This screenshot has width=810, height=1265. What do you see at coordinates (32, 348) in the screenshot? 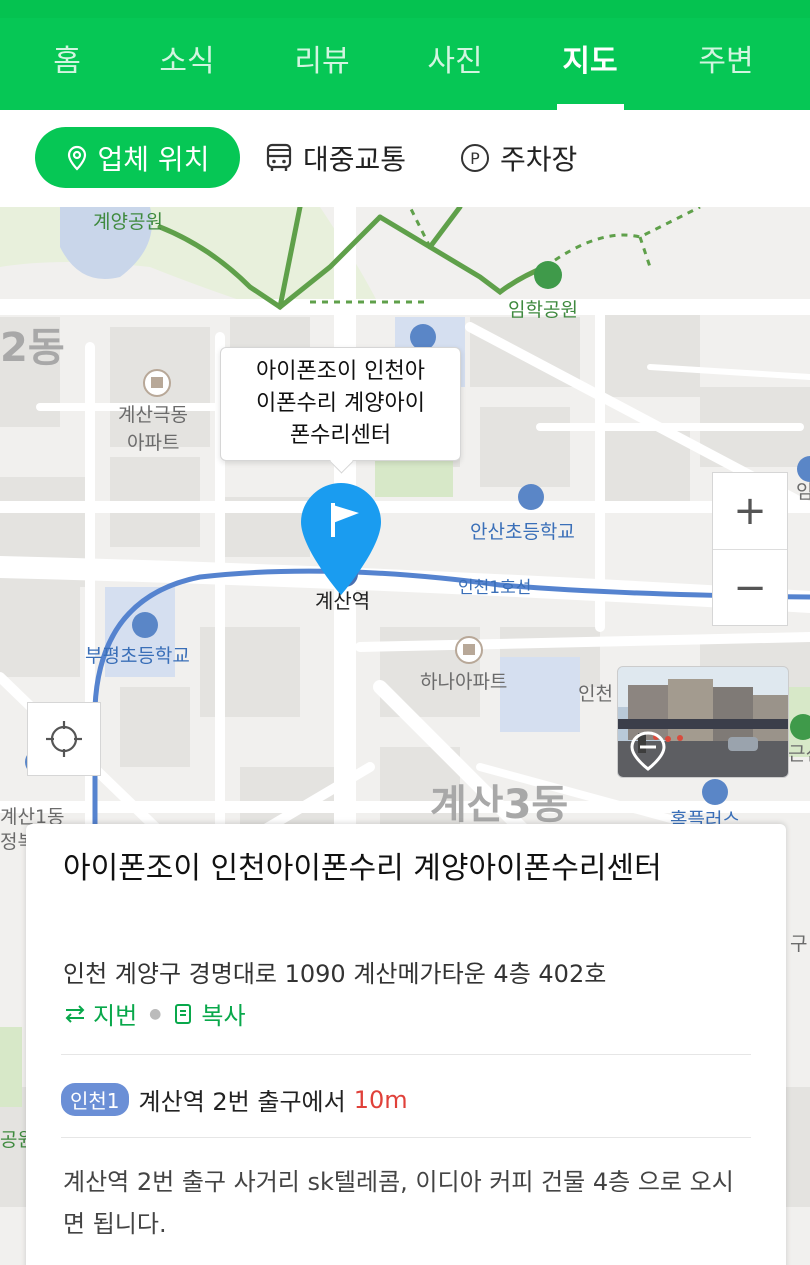
I see `map-label-district: 2동` at bounding box center [32, 348].